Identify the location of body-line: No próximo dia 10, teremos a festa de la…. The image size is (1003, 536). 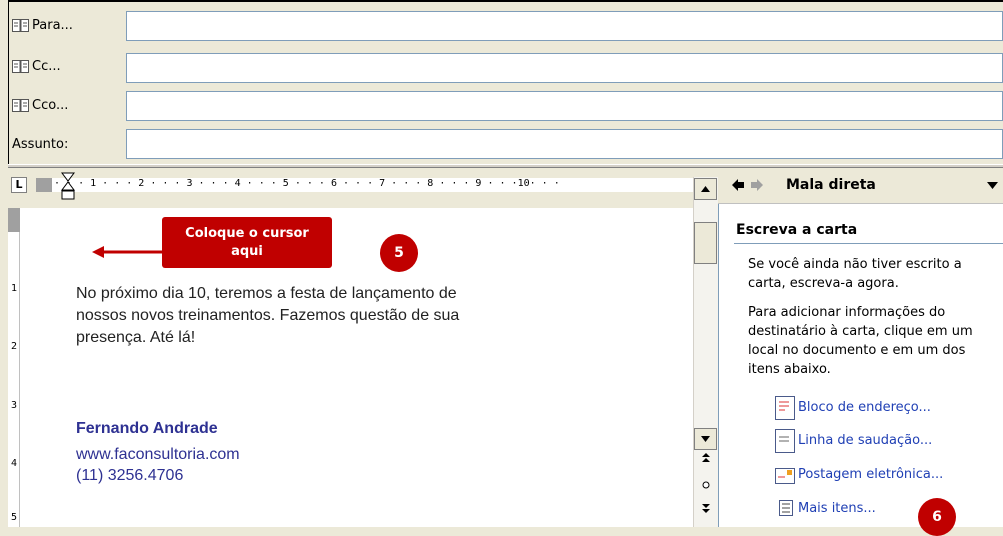
(266, 293).